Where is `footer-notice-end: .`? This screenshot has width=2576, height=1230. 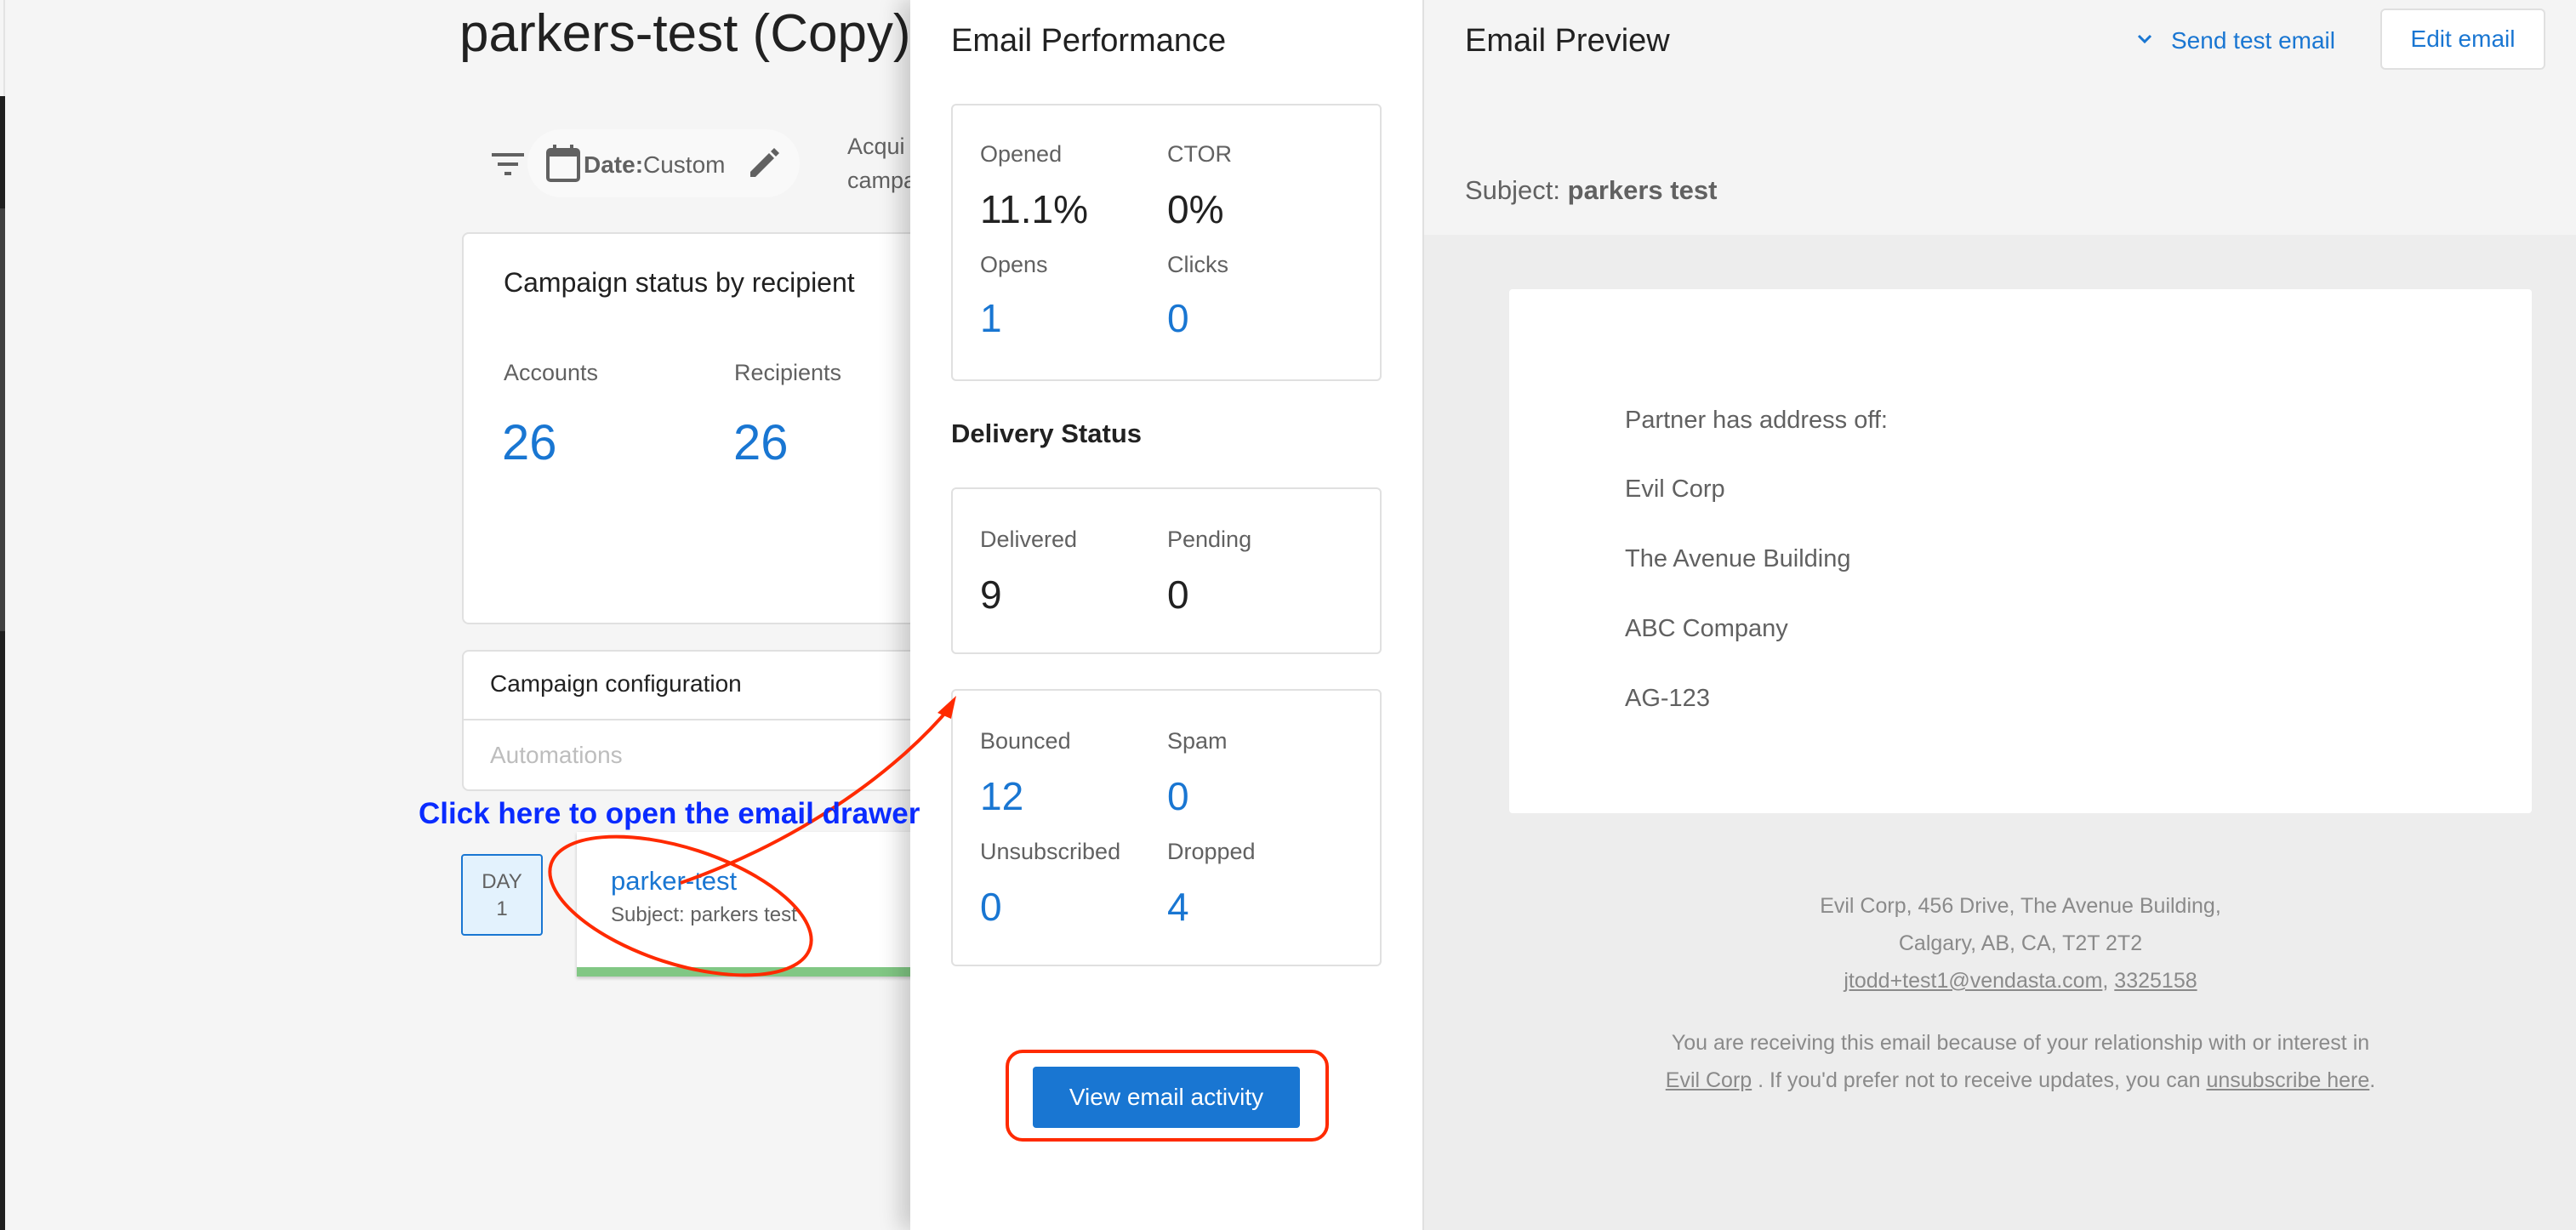 footer-notice-end: . is located at coordinates (2372, 1080).